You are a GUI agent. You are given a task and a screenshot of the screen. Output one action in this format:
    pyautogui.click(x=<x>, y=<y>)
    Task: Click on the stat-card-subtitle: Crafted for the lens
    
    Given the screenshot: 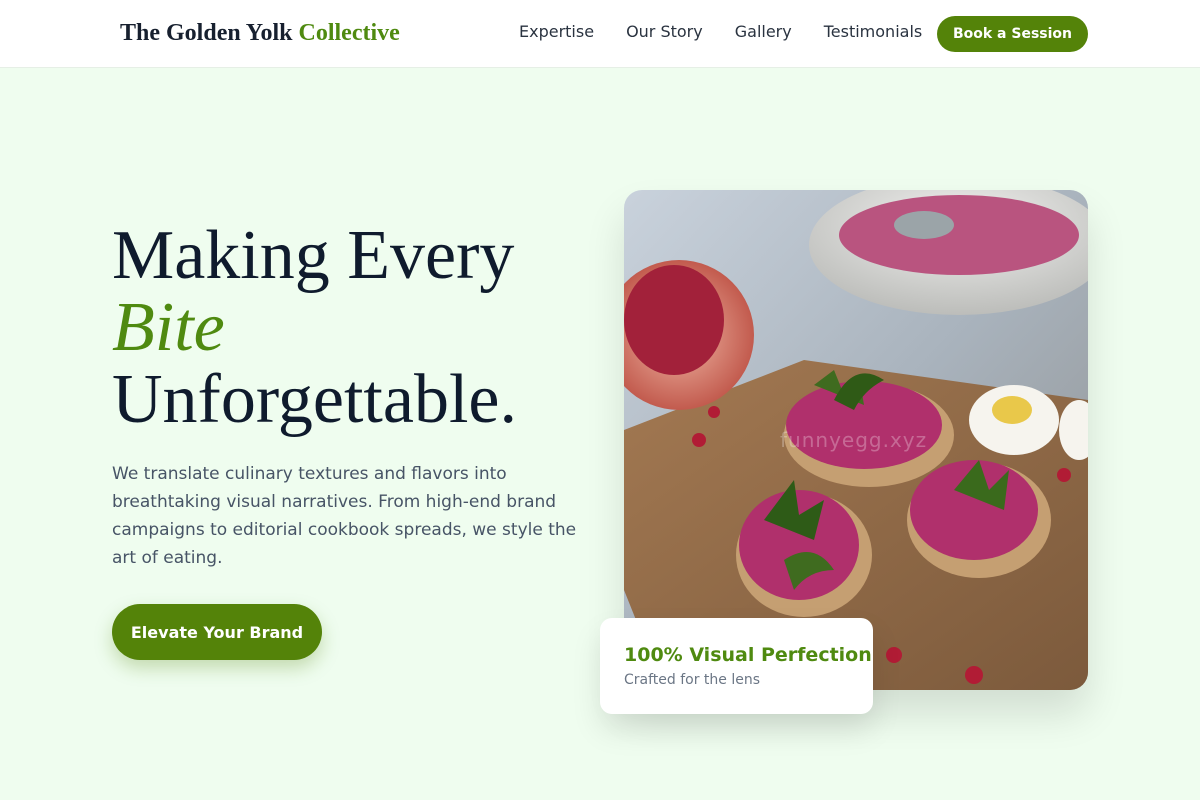 What is the action you would take?
    pyautogui.click(x=692, y=680)
    